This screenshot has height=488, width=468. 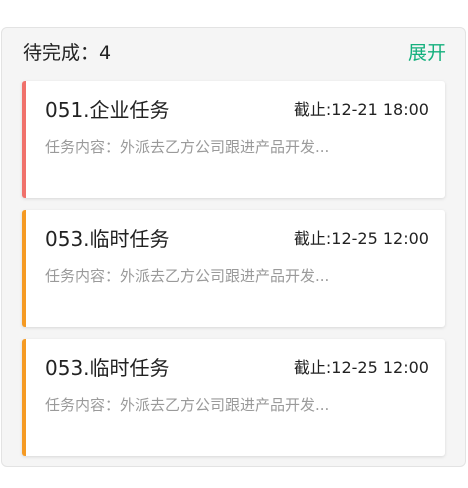 What do you see at coordinates (427, 53) in the screenshot?
I see `expand-button: 展开` at bounding box center [427, 53].